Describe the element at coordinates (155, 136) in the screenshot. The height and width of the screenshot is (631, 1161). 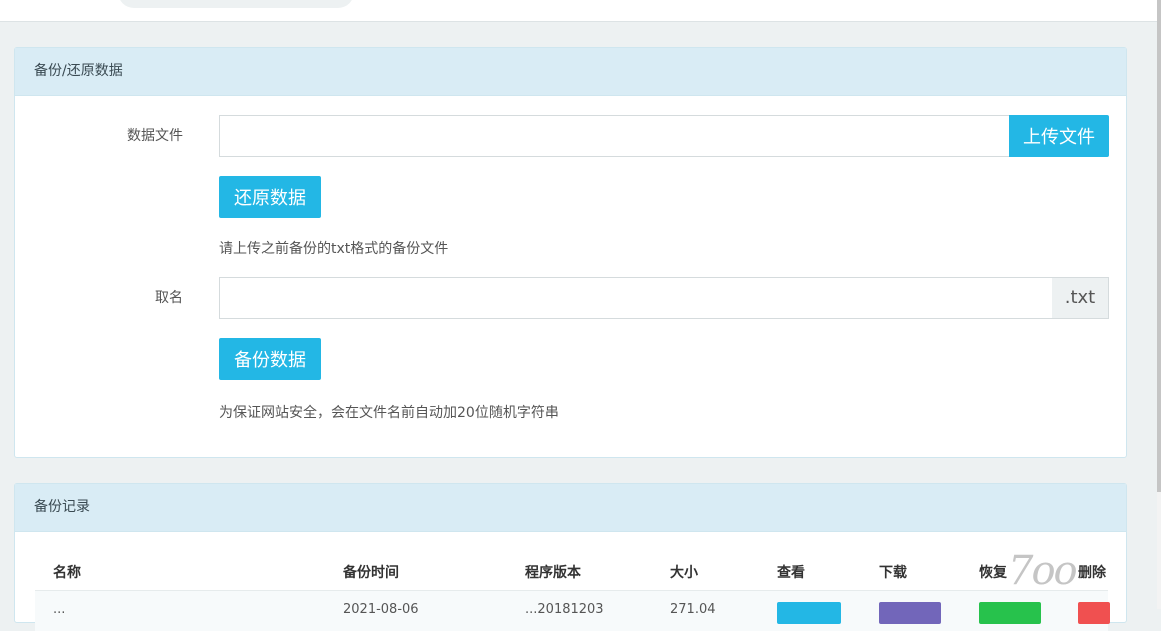
I see `data-file-label: 数据文件` at that location.